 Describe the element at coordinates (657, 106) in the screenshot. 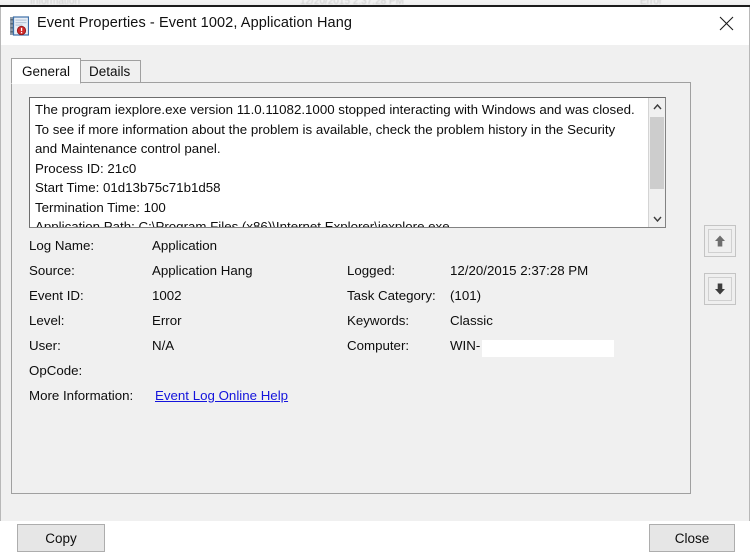

I see `chevron-up-icon` at that location.